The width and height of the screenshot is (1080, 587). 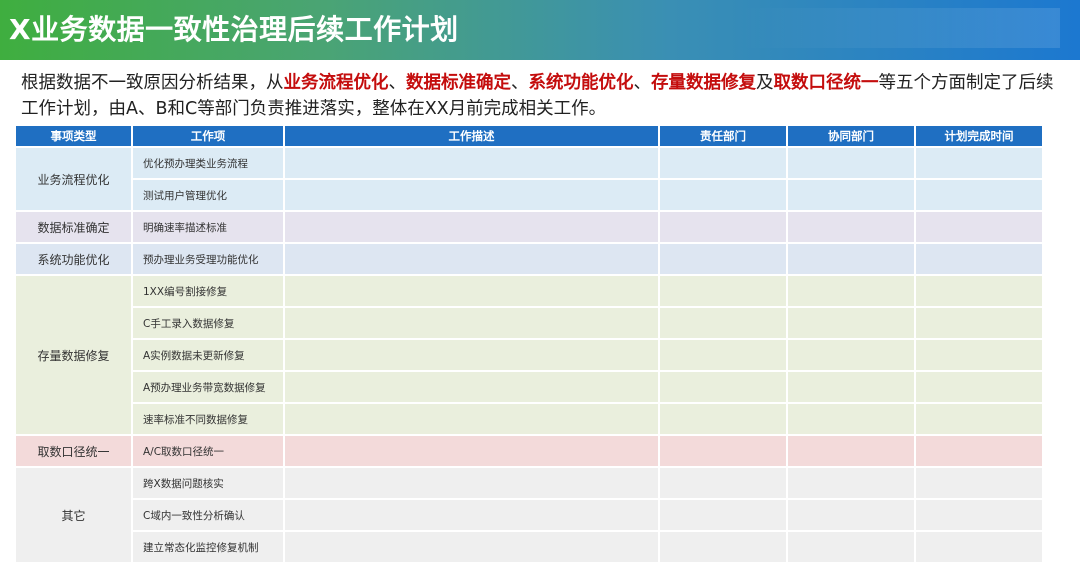 I want to click on header-due-date: 计划完成时间, so click(x=979, y=136).